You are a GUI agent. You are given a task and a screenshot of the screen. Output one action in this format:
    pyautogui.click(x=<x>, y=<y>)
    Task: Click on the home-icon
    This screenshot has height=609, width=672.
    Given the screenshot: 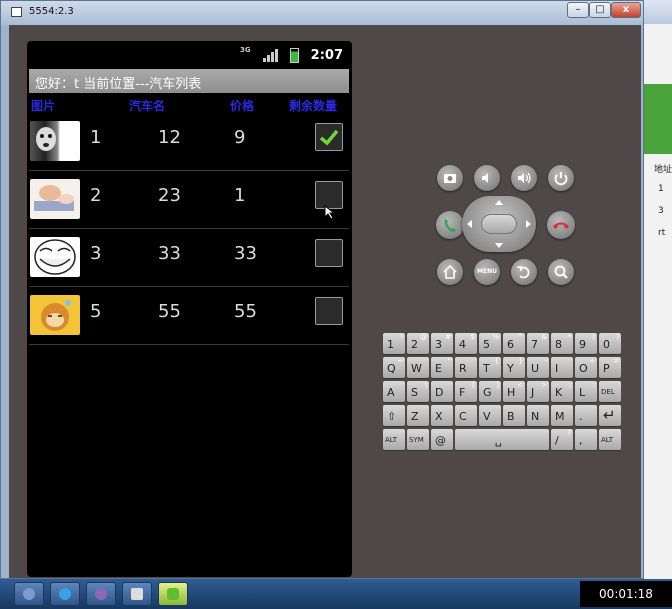 What is the action you would take?
    pyautogui.click(x=450, y=271)
    